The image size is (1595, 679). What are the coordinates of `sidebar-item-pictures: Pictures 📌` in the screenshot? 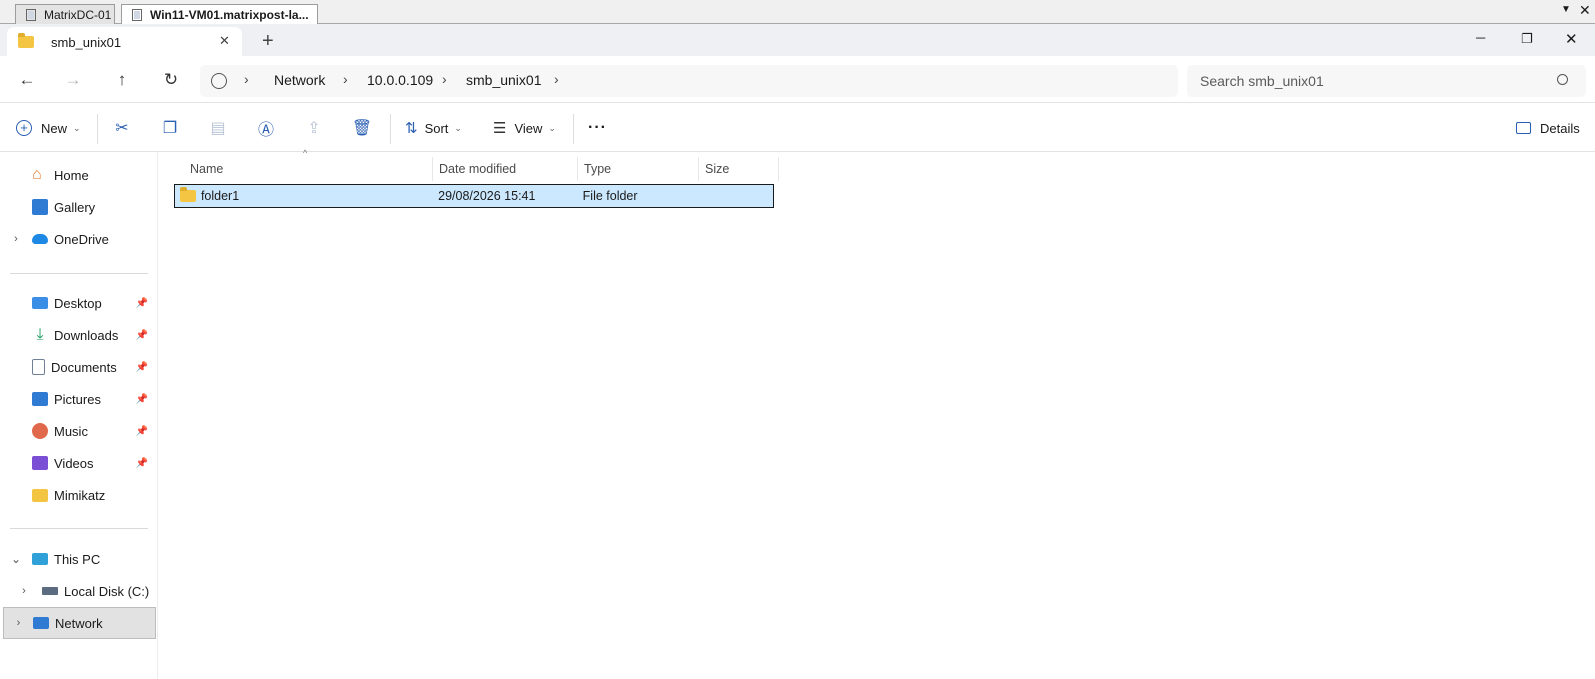 It's located at (78, 399).